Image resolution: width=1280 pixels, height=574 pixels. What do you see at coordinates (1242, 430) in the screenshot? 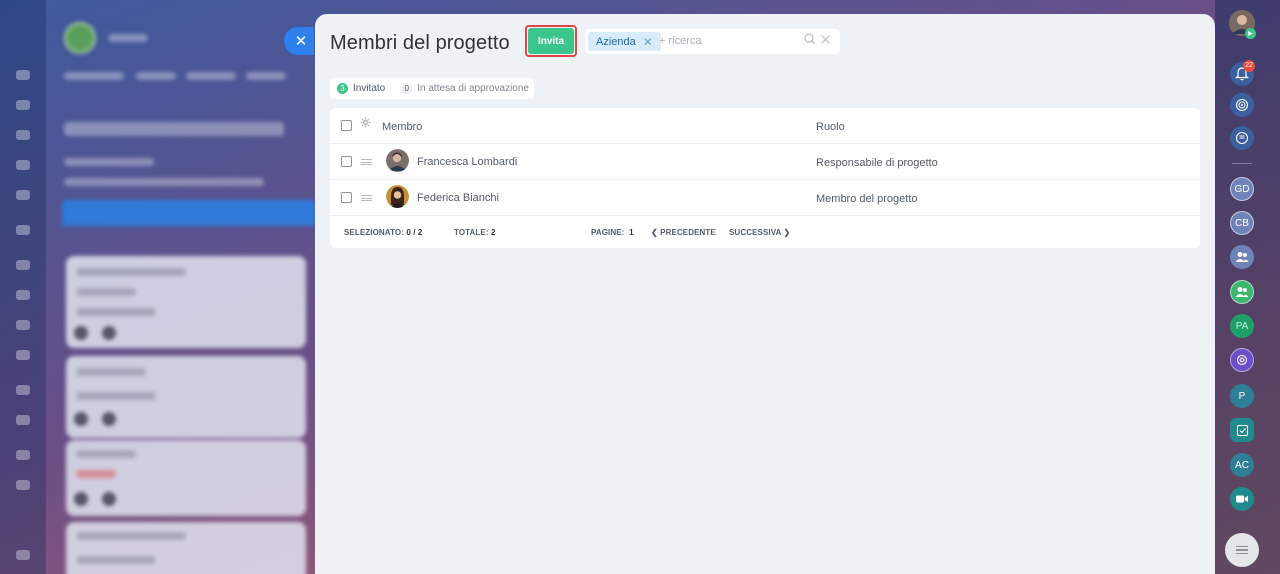
I see `tasks-icon` at bounding box center [1242, 430].